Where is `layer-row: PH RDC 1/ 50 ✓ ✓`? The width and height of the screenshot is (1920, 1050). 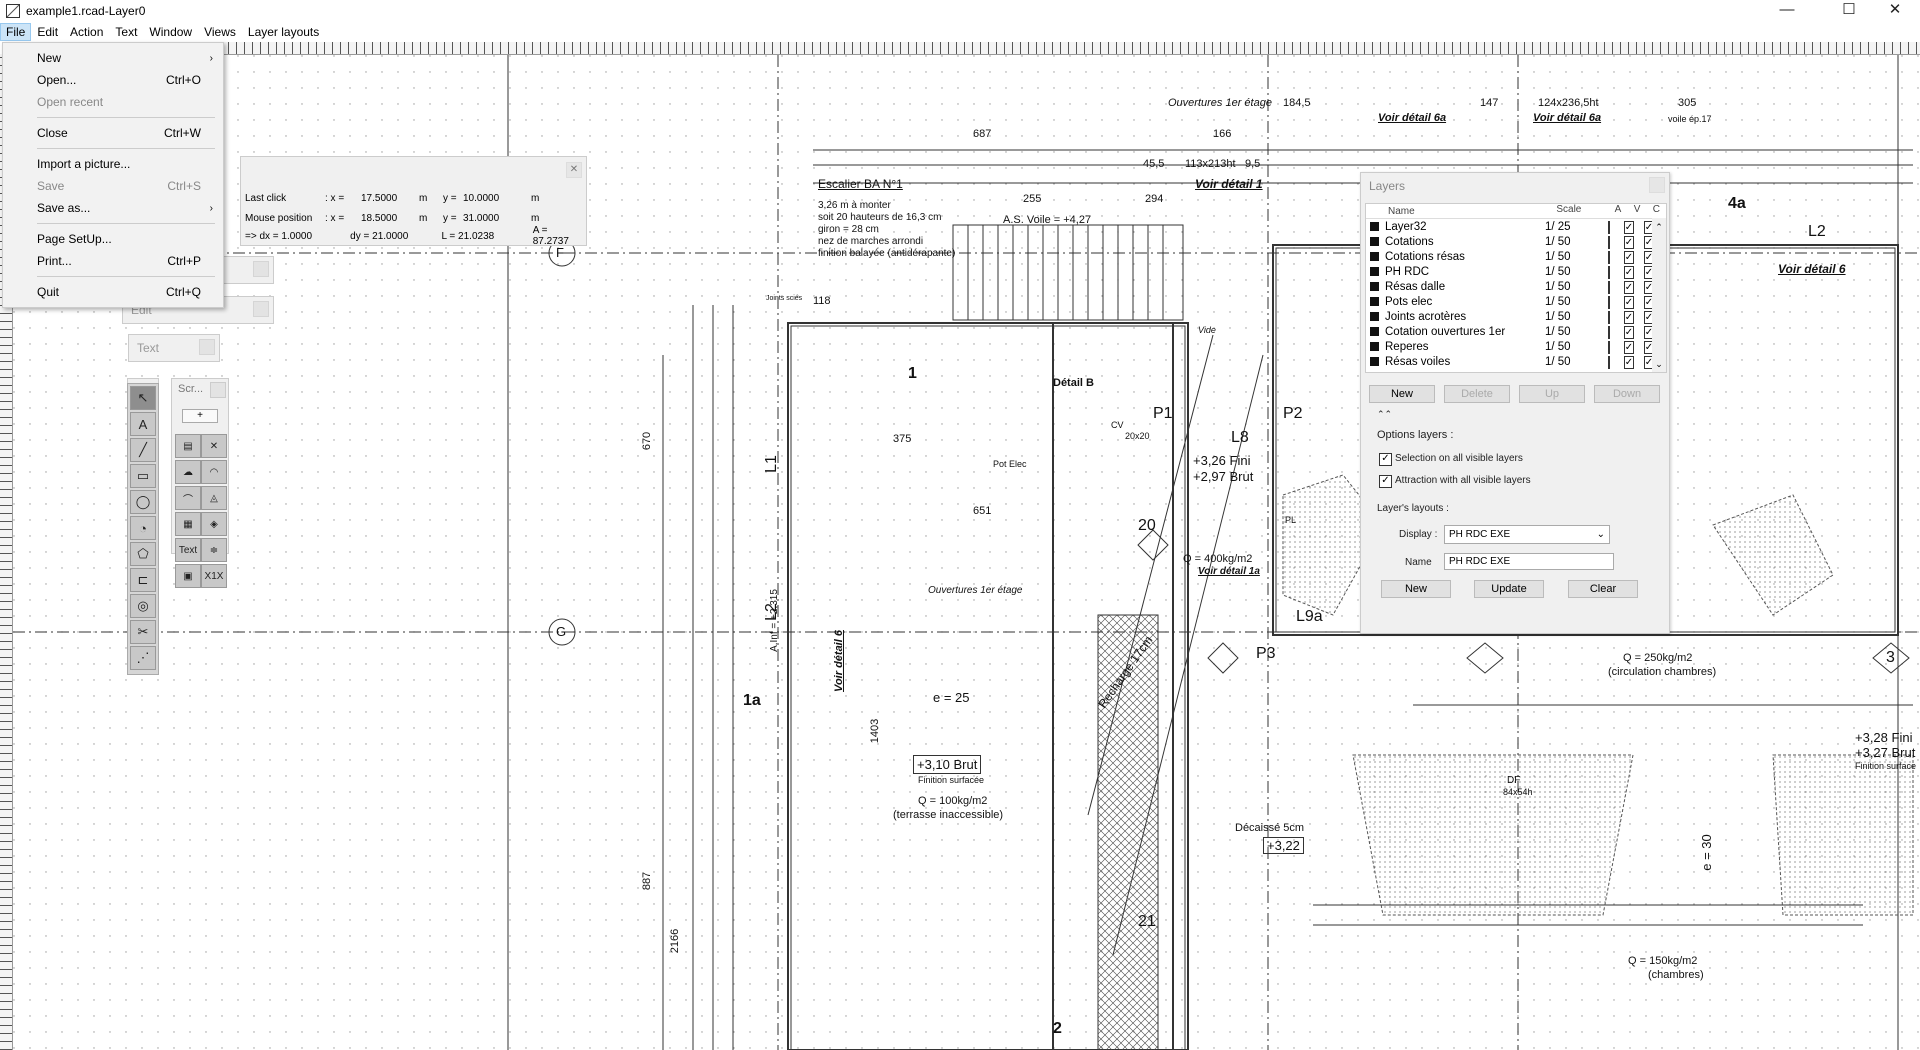
layer-row: PH RDC 1/ 50 ✓ ✓ is located at coordinates (1516, 271).